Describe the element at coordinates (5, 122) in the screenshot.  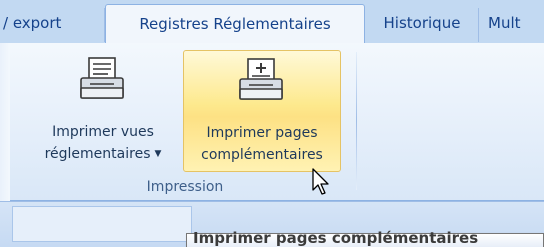
I see `ribbon-edge` at that location.